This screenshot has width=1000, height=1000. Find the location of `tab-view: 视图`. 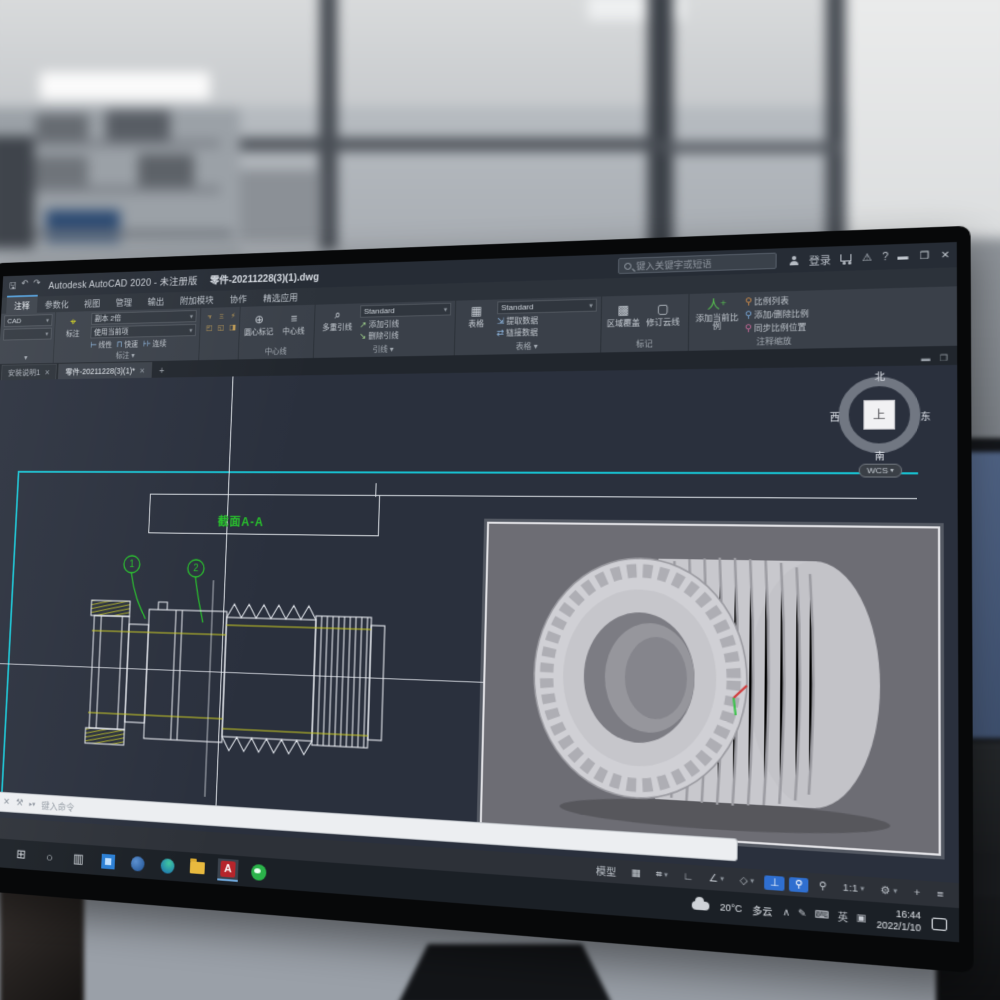

tab-view: 视图 is located at coordinates (92, 302).